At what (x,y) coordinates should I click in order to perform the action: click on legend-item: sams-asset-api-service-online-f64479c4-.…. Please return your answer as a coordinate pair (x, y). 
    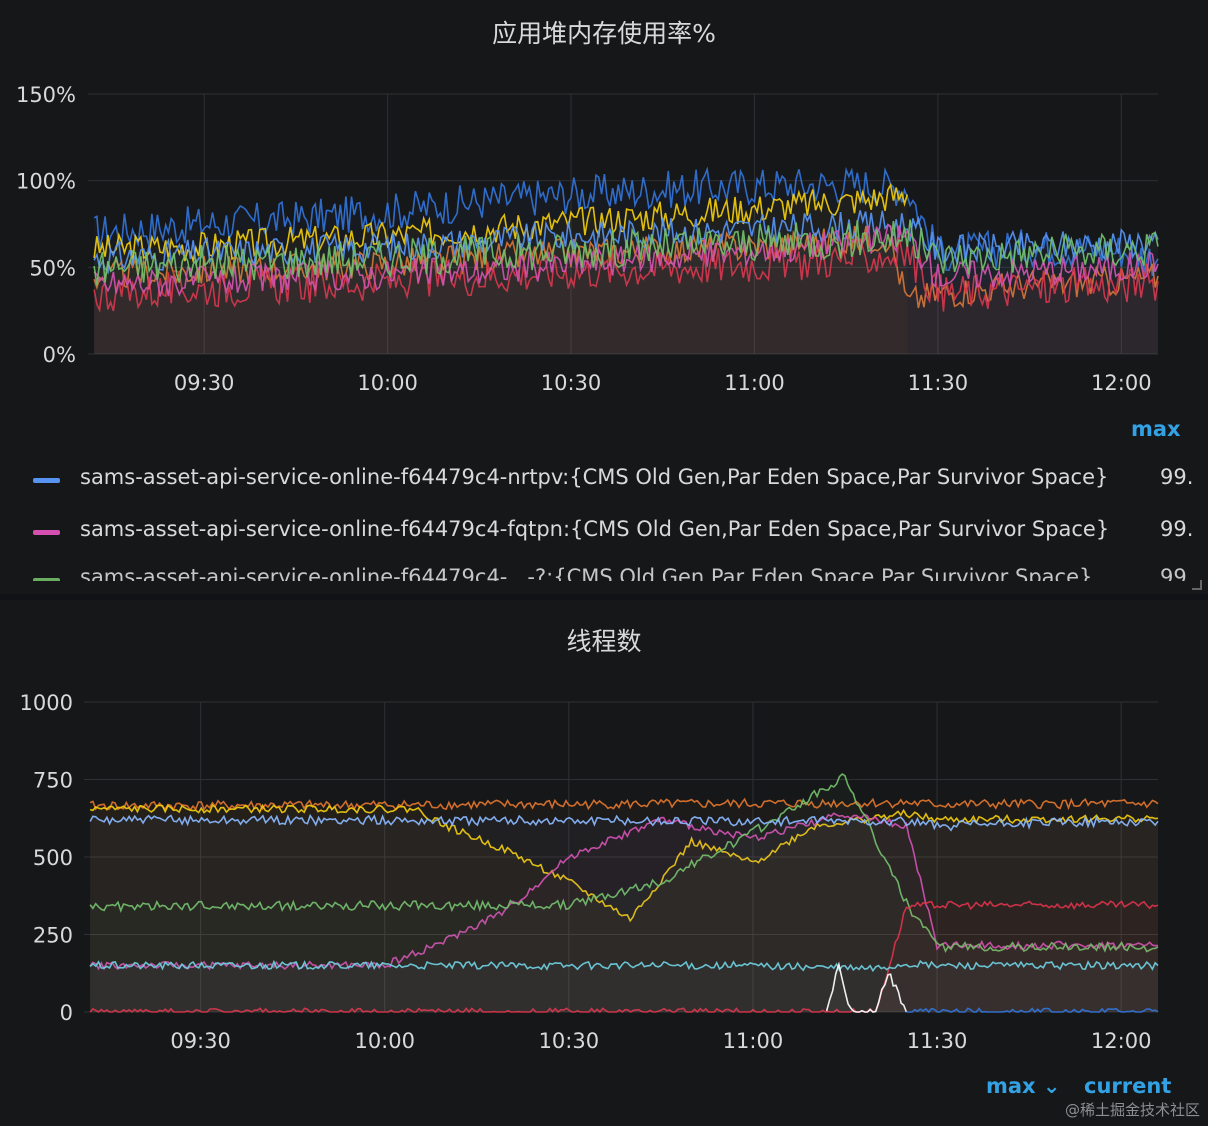
    Looking at the image, I should click on (604, 569).